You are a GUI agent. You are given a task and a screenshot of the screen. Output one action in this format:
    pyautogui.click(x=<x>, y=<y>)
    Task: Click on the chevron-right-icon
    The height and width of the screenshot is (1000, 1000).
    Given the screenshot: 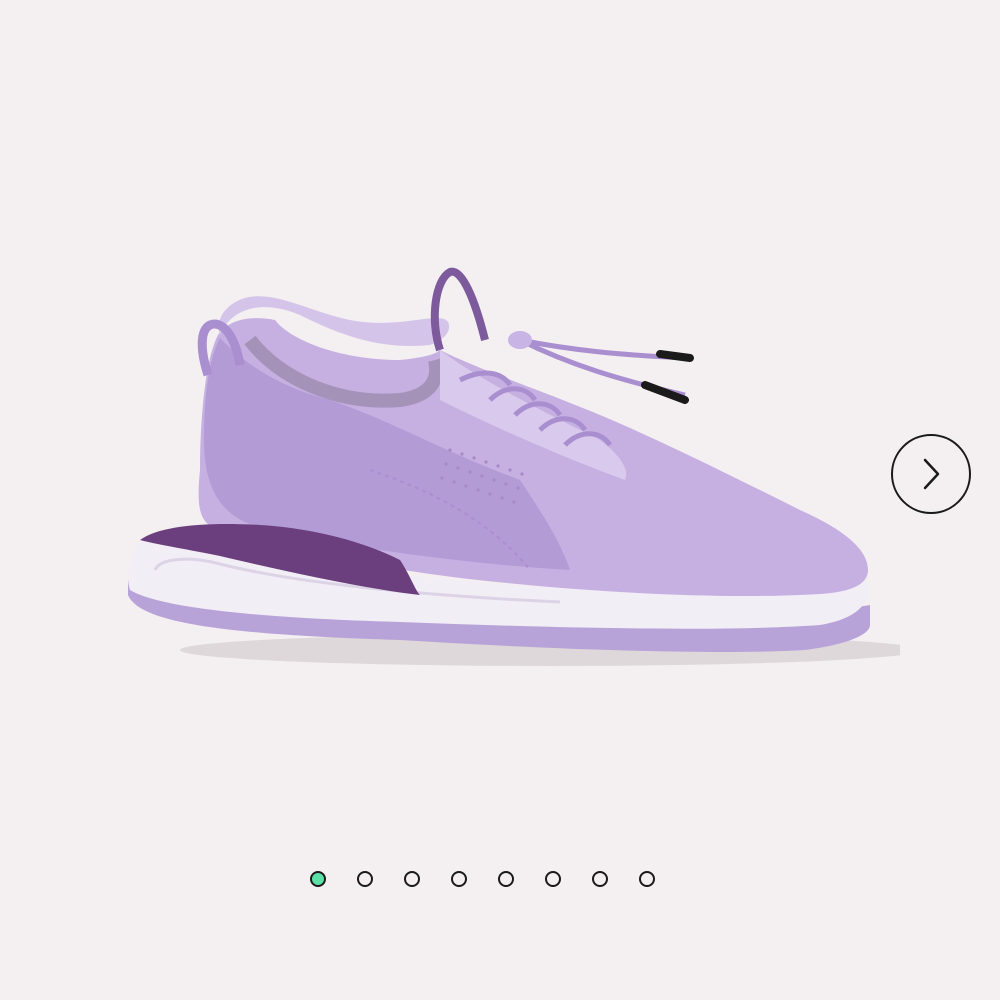 What is the action you would take?
    pyautogui.click(x=931, y=474)
    